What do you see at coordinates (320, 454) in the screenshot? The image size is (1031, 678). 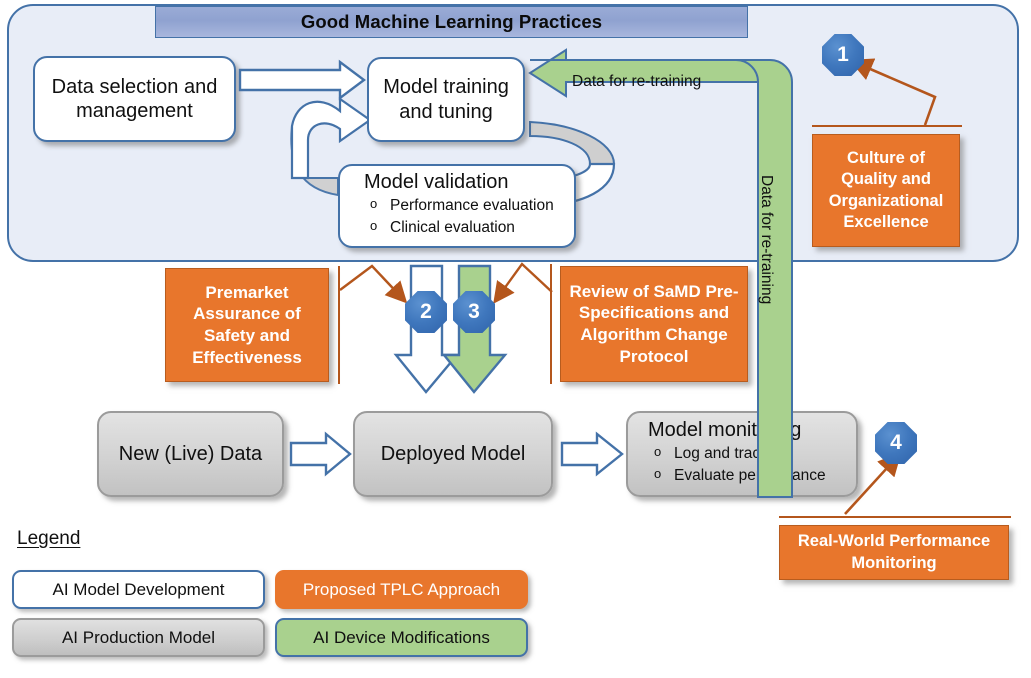 I see `arrow-newdata-to-deployed` at bounding box center [320, 454].